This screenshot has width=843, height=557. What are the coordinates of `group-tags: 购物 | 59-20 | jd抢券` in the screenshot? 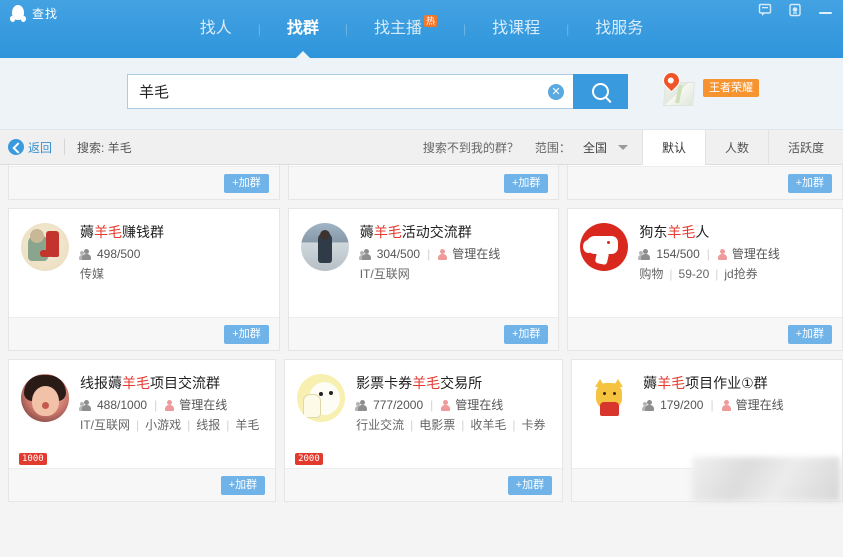 It's located at (698, 274).